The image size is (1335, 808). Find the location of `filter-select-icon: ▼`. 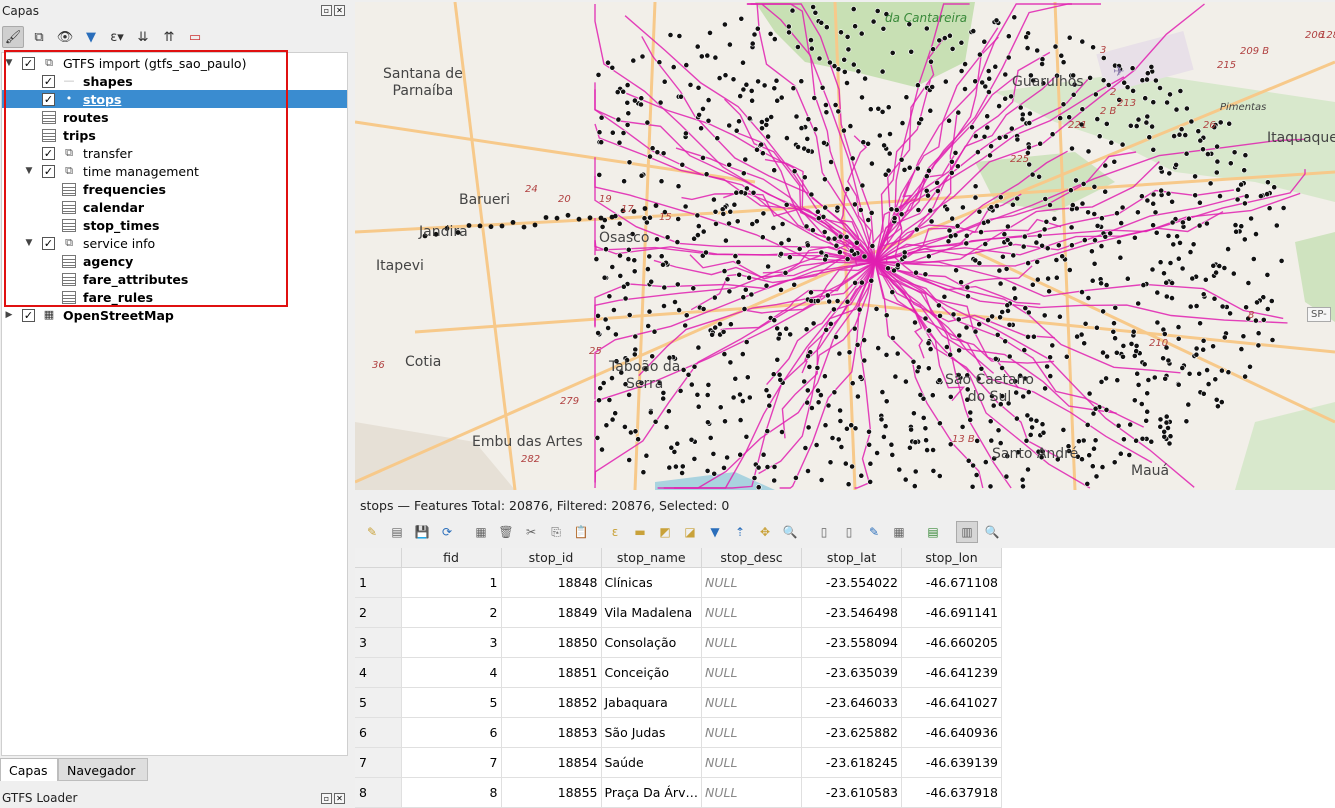

filter-select-icon: ▼ is located at coordinates (715, 532).